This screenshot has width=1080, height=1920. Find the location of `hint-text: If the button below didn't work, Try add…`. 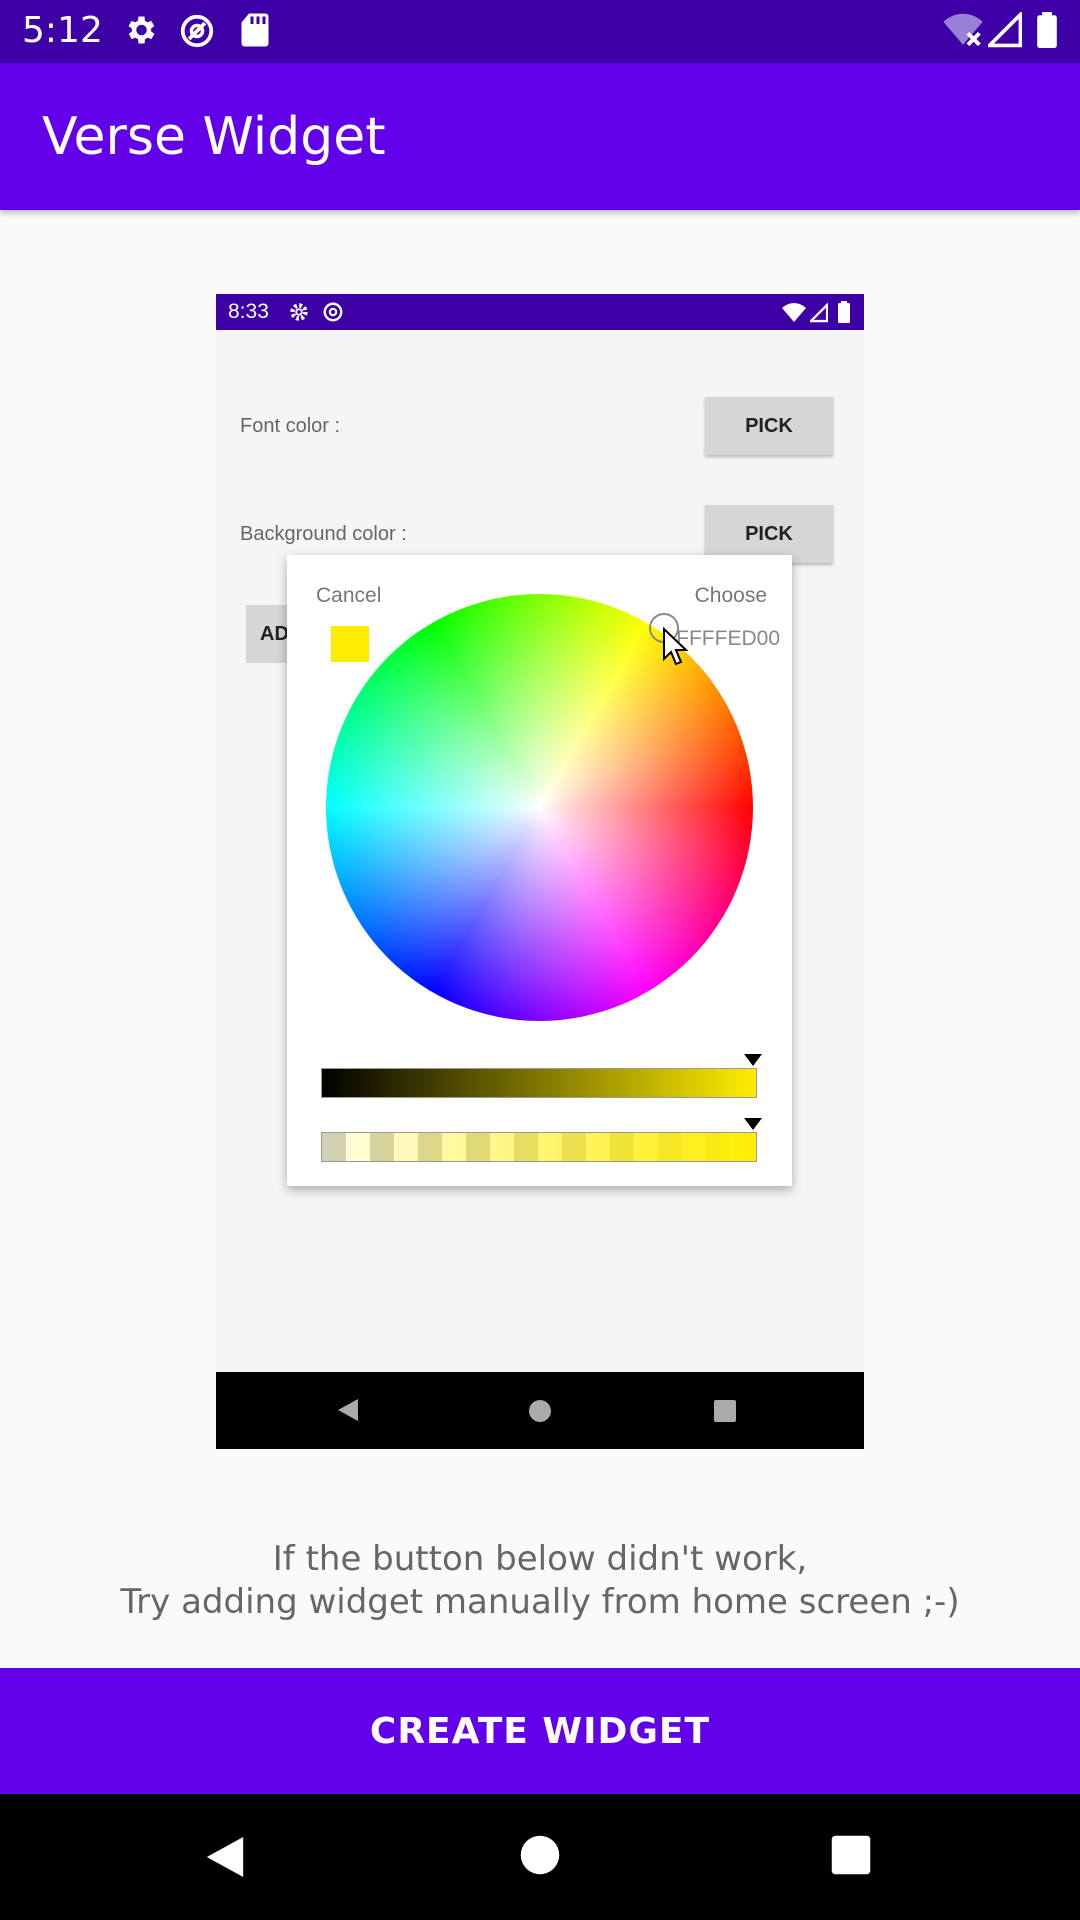

hint-text: If the button below didn't work, Try add… is located at coordinates (540, 1581).